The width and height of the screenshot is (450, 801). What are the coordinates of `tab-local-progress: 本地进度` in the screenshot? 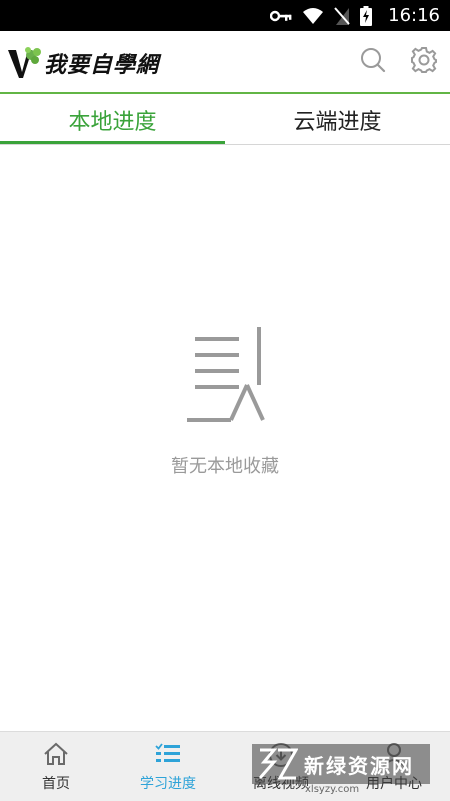 It's located at (112, 119).